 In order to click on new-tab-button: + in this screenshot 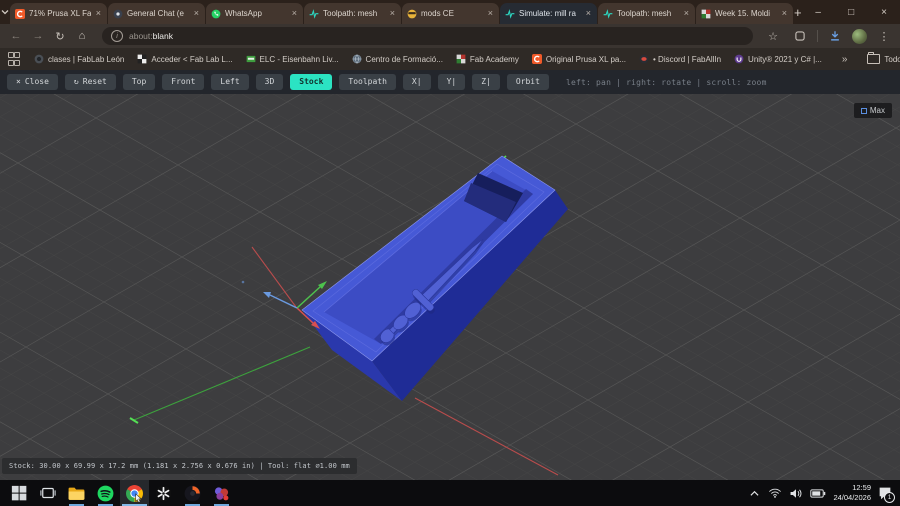, I will do `click(798, 12)`.